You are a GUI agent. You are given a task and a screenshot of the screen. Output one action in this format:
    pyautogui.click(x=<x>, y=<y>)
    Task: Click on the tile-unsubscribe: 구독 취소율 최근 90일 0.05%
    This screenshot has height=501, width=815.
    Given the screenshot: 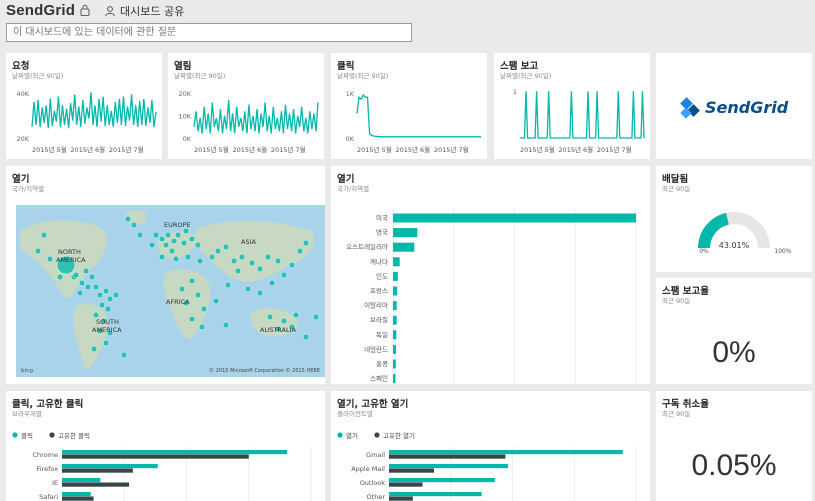 What is the action you would take?
    pyautogui.click(x=734, y=446)
    